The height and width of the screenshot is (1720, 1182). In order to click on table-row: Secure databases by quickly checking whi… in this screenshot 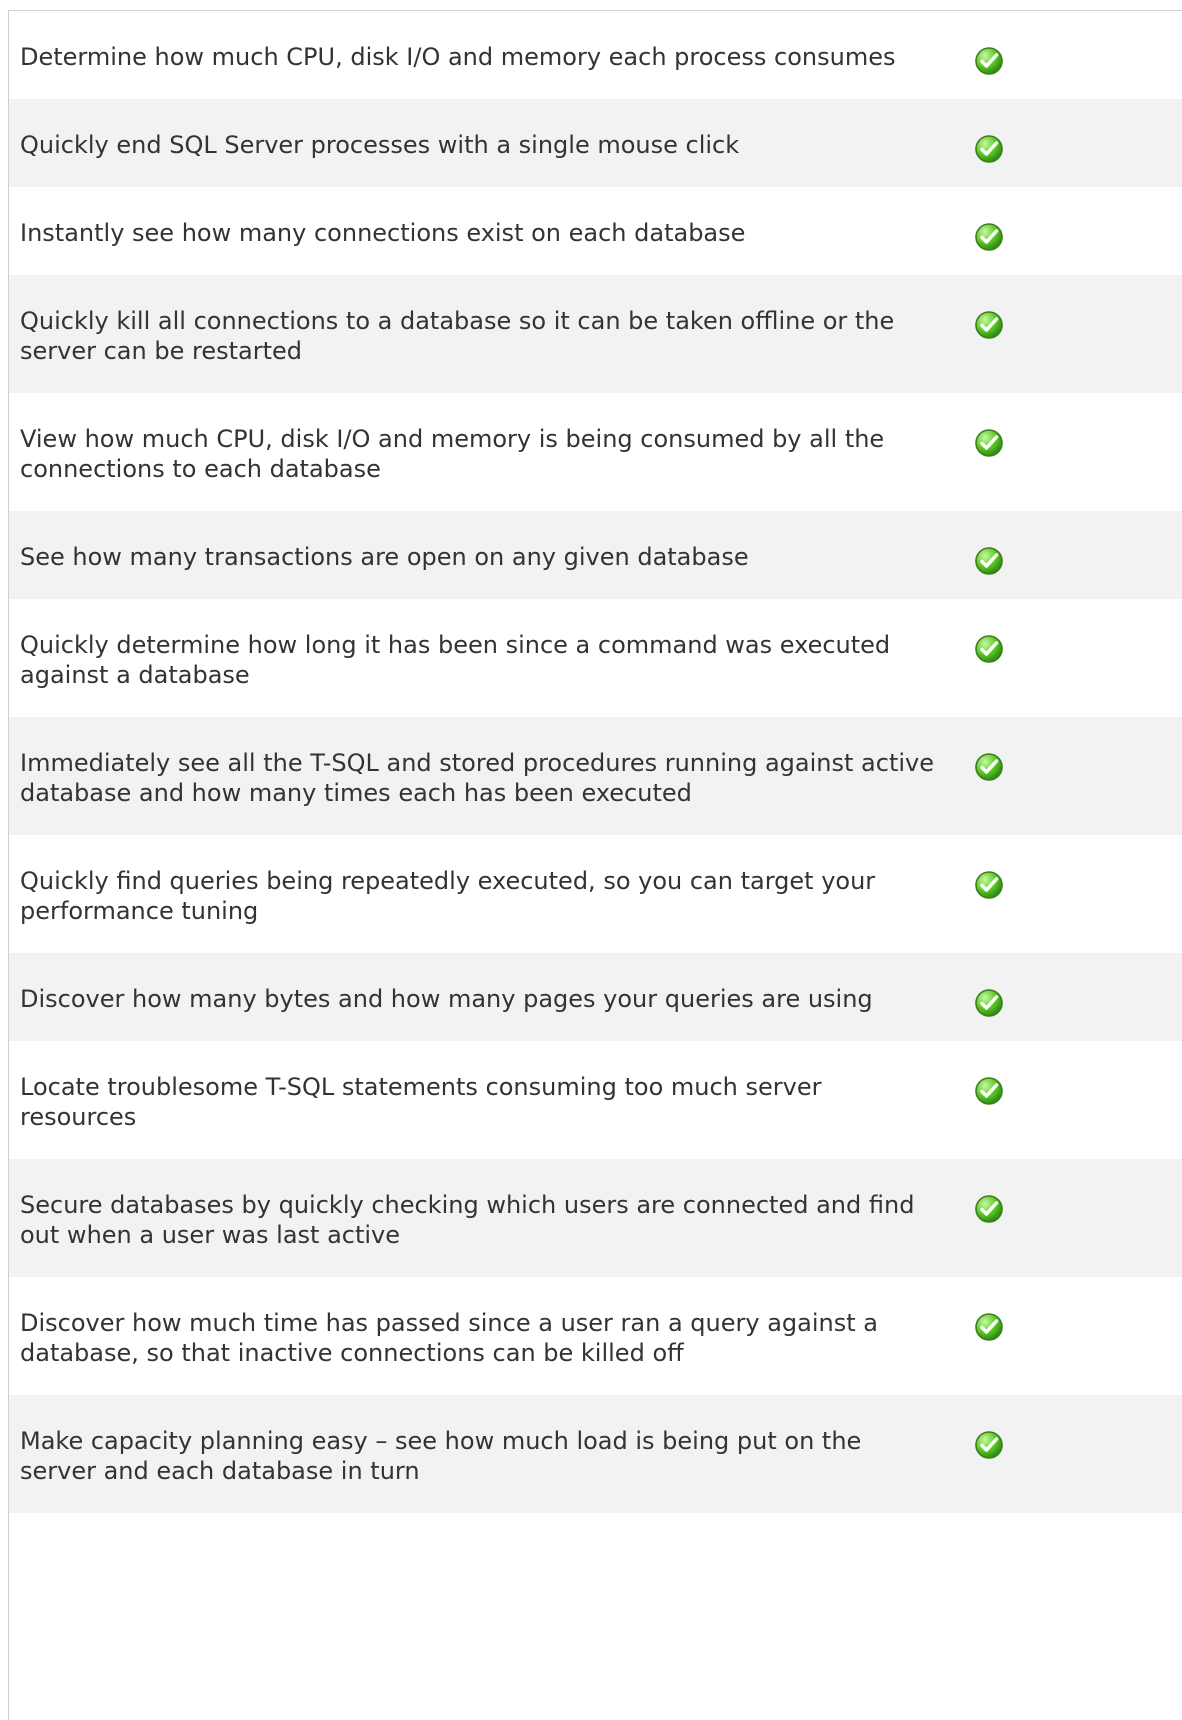, I will do `click(595, 1218)`.